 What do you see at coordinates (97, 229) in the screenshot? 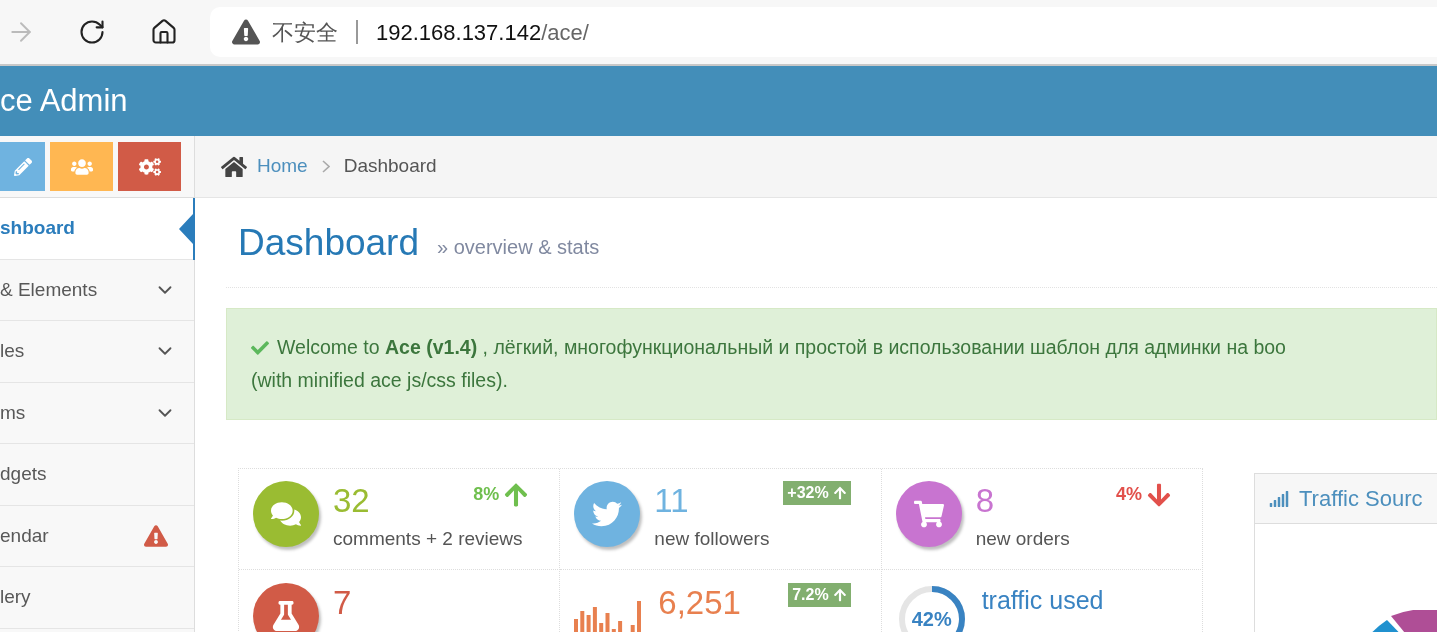
I see `nav-item: shboard` at bounding box center [97, 229].